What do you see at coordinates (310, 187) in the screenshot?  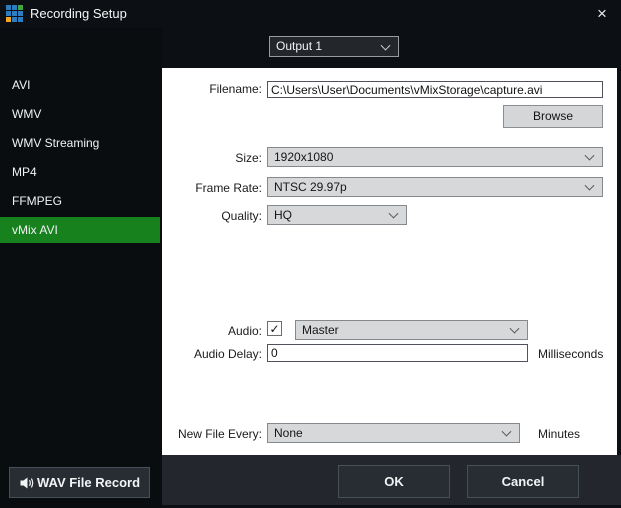 I see `frame-rate-select-value: NTSC 29.97p` at bounding box center [310, 187].